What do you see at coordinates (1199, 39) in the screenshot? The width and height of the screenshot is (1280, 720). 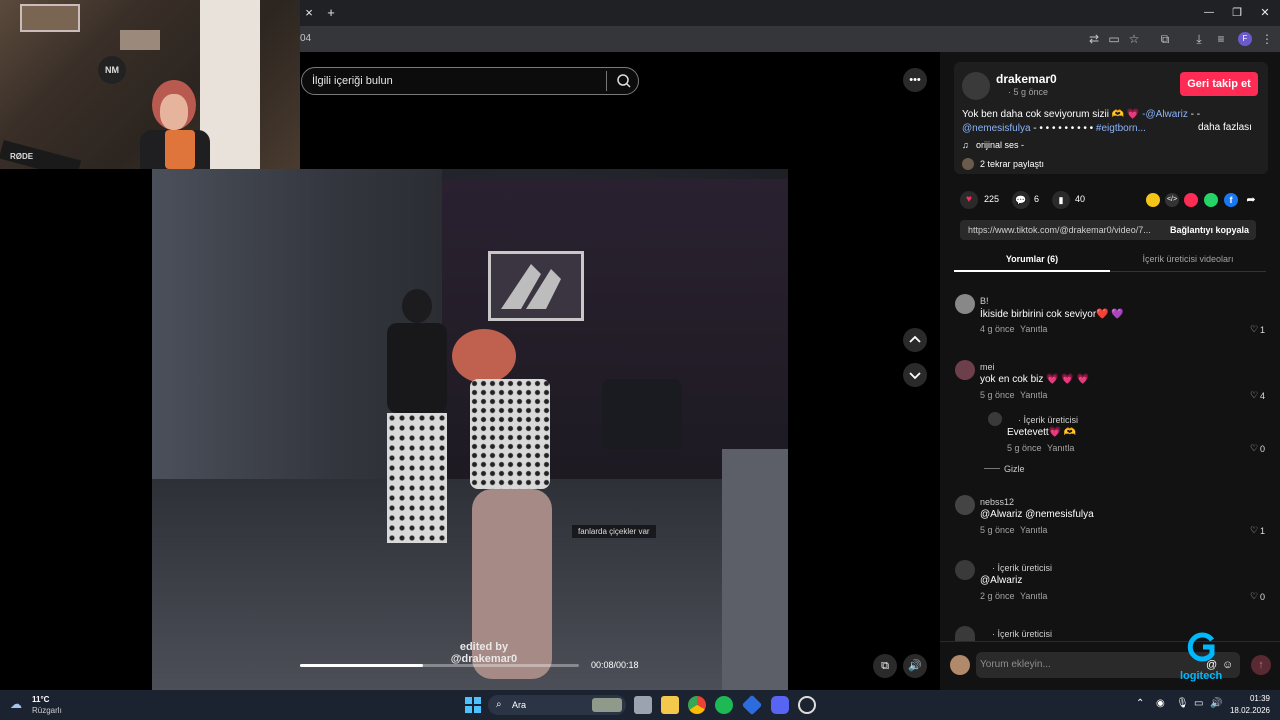 I see `download-icon: ⤓` at bounding box center [1199, 39].